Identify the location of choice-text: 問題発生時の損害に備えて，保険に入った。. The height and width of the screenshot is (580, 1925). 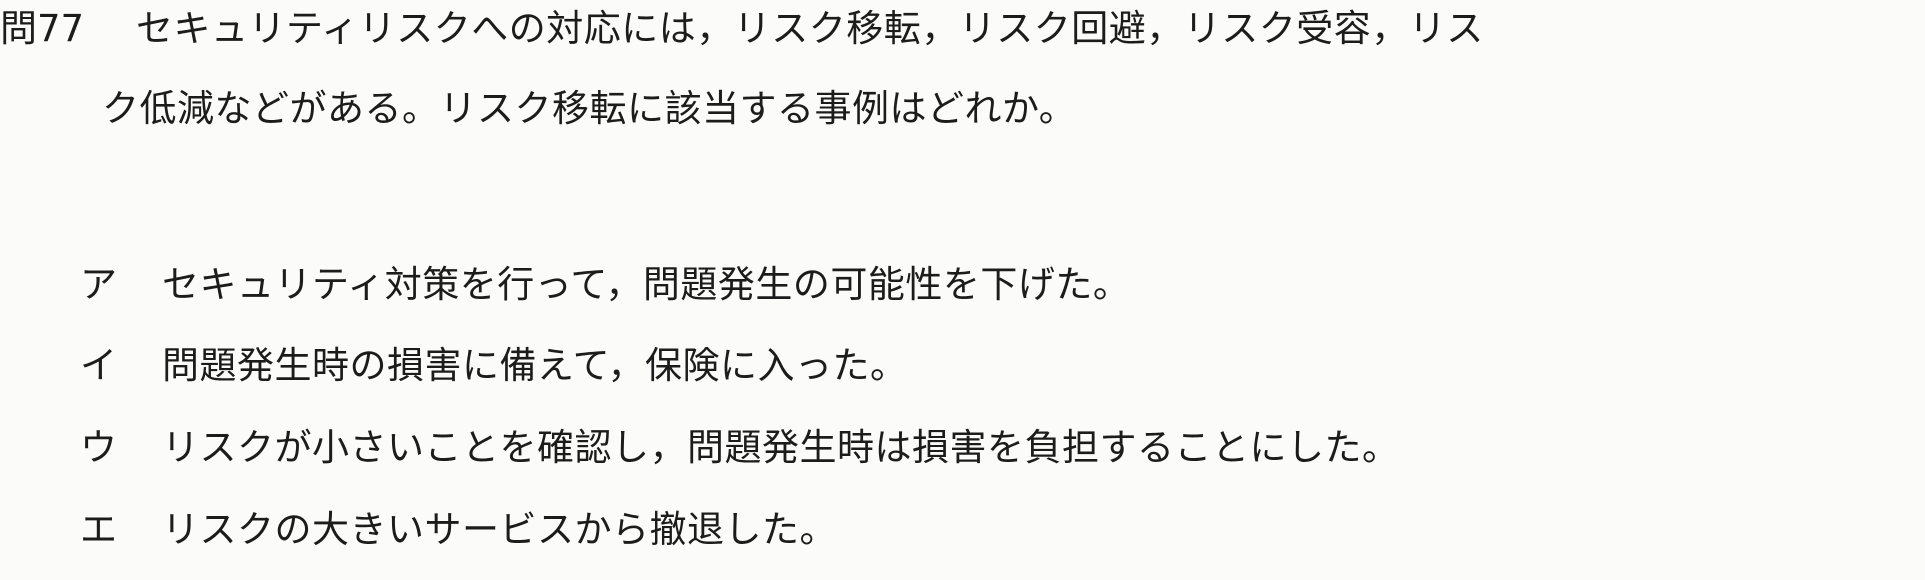
(535, 365).